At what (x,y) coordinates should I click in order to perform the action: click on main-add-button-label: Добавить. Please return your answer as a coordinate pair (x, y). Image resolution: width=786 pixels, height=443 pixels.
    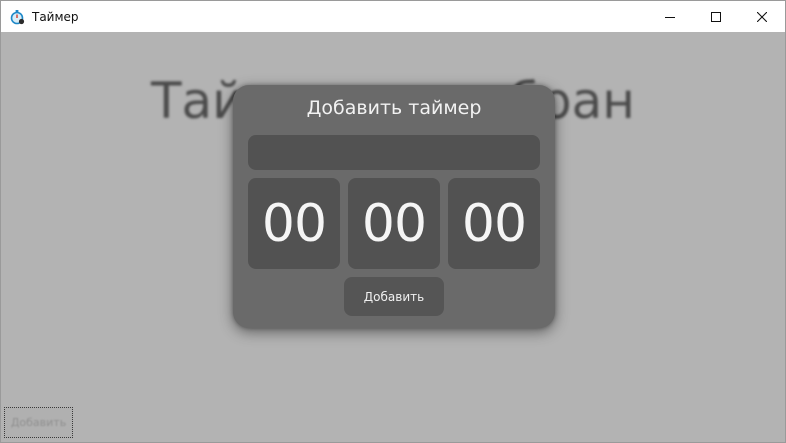
    Looking at the image, I should click on (38, 422).